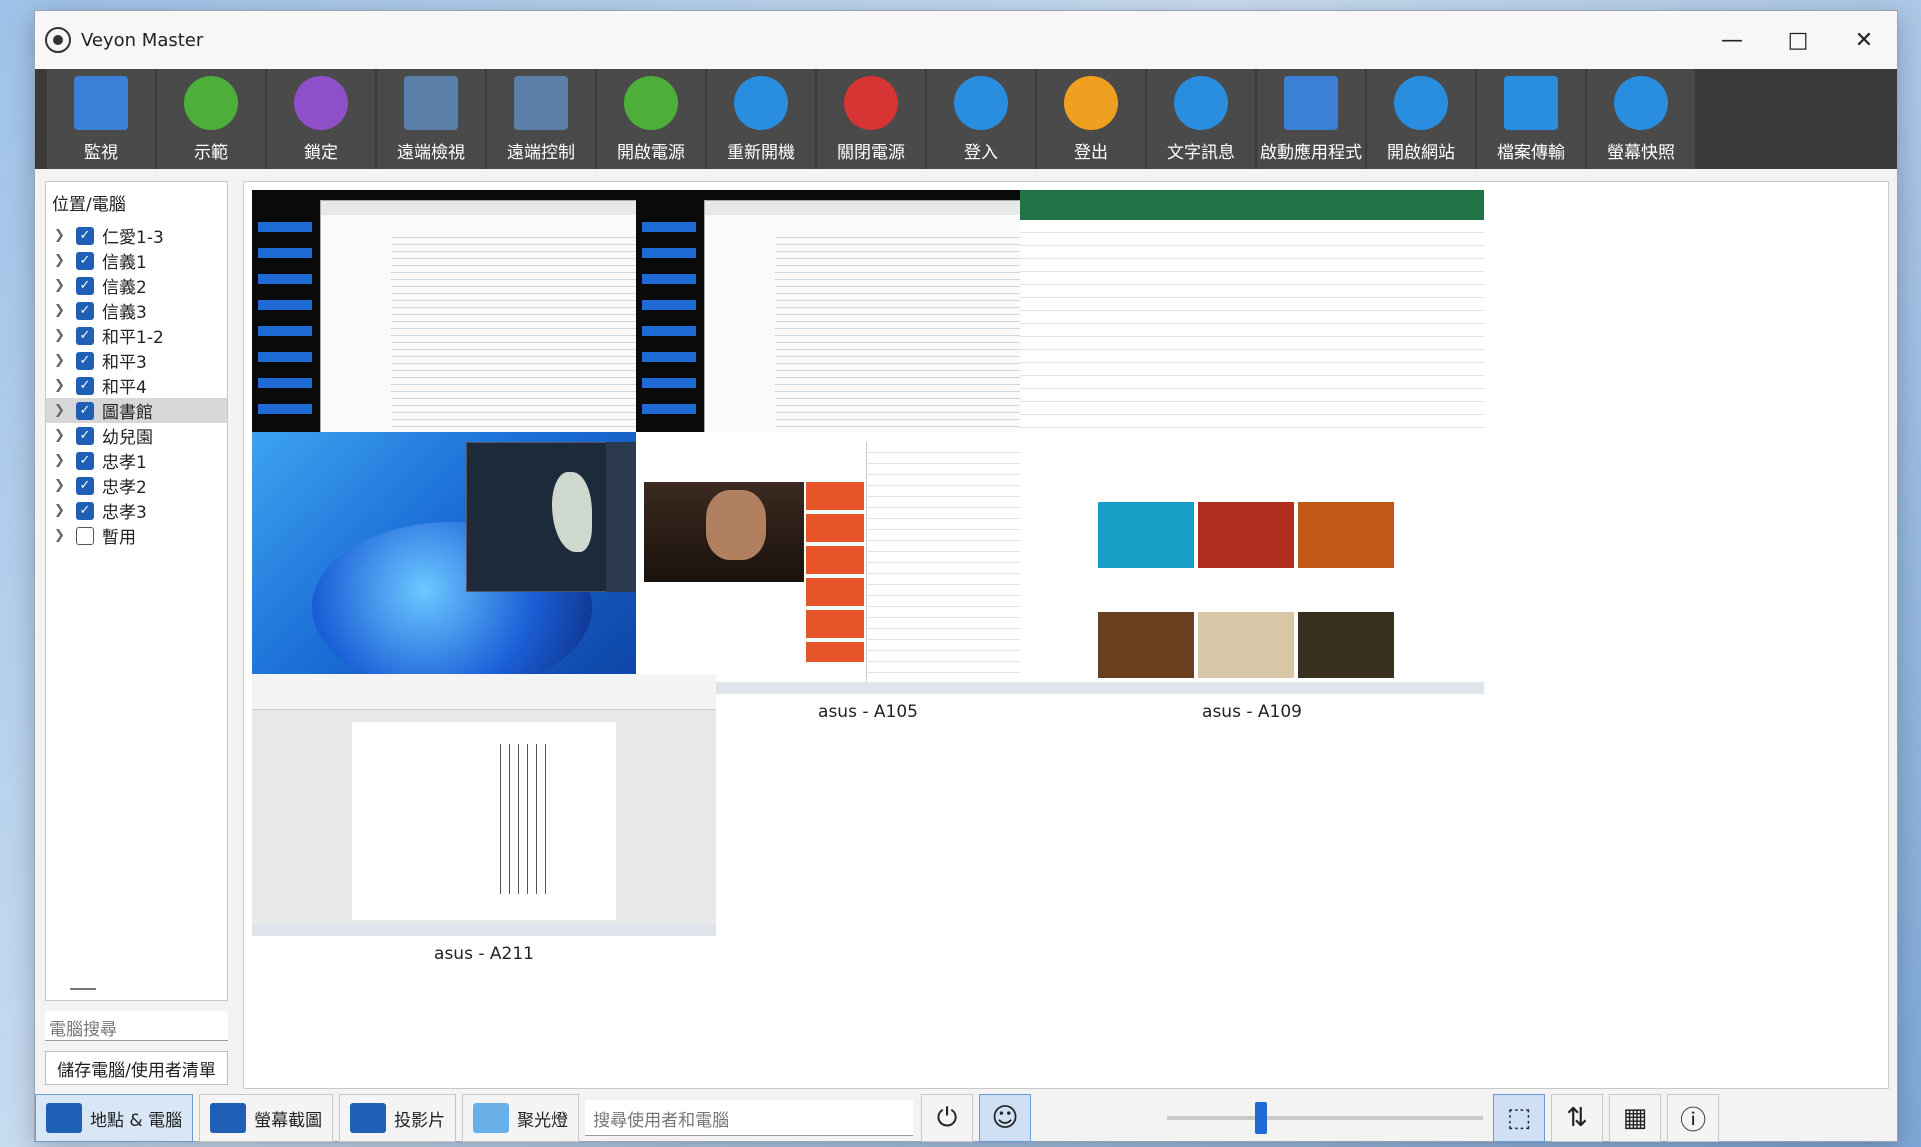  What do you see at coordinates (1201, 119) in the screenshot?
I see `toolbar-button-10: 文字訊息` at bounding box center [1201, 119].